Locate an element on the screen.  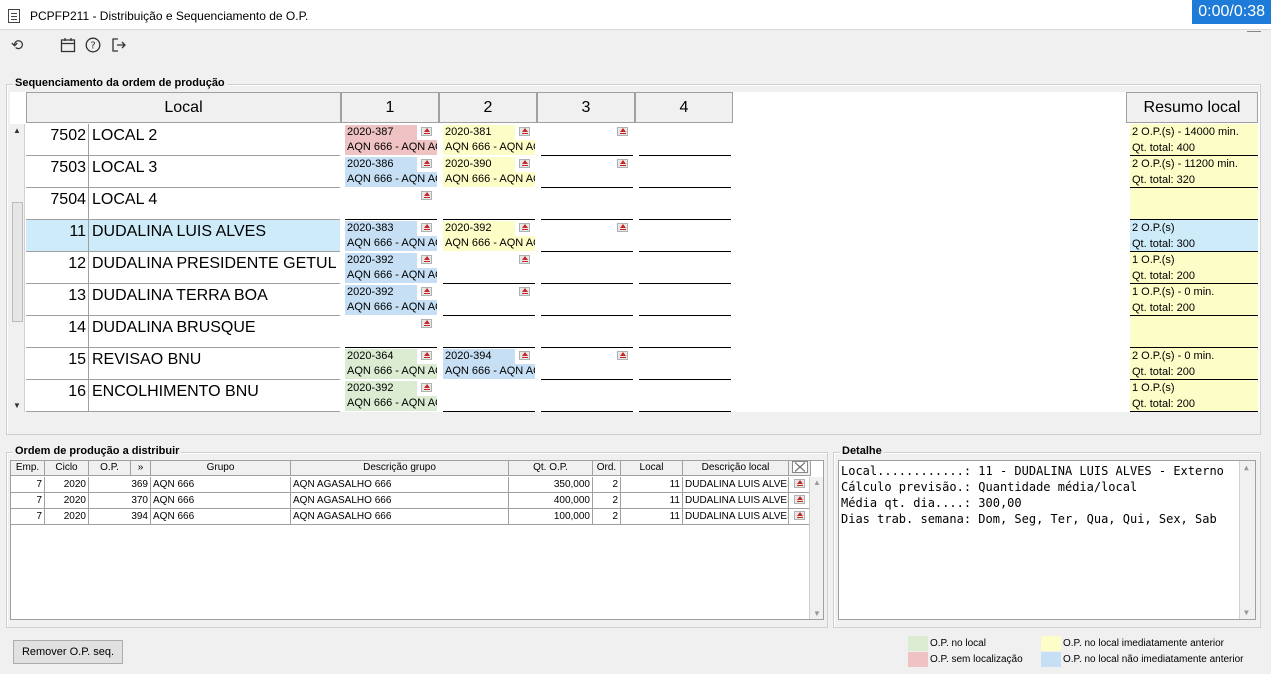
col-ciclo: Ciclo is located at coordinates (67, 468).